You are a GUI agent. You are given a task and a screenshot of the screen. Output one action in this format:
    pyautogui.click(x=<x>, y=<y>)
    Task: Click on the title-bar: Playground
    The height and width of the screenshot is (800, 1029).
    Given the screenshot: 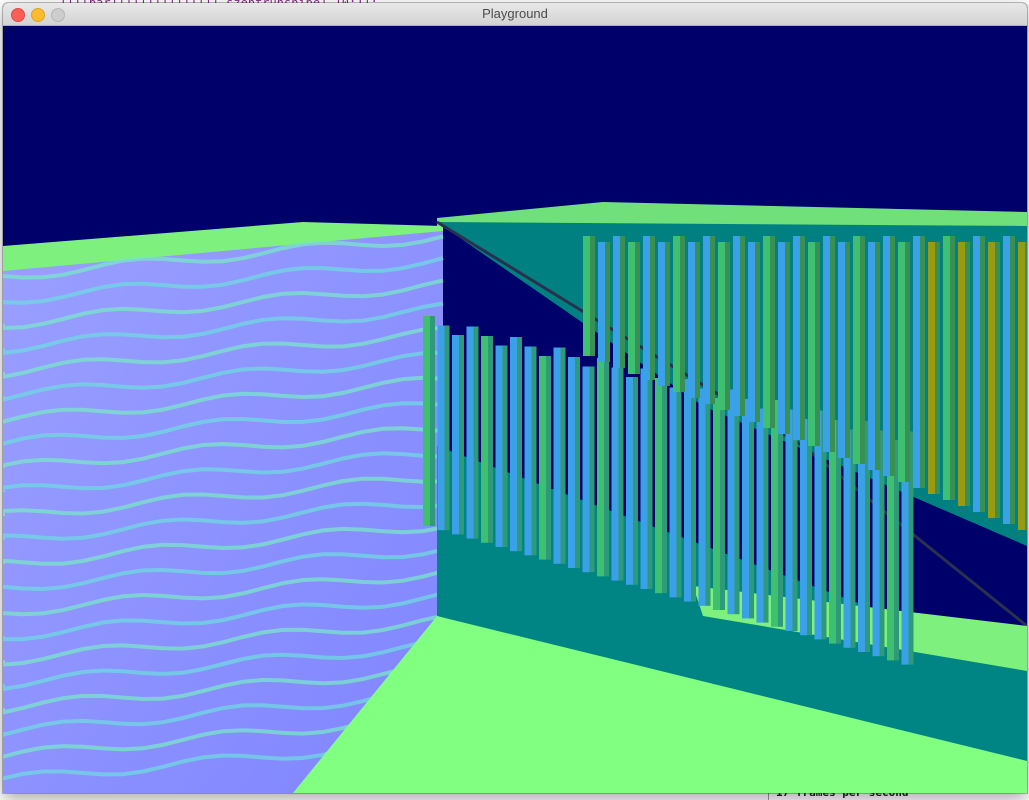 What is the action you would take?
    pyautogui.click(x=515, y=14)
    